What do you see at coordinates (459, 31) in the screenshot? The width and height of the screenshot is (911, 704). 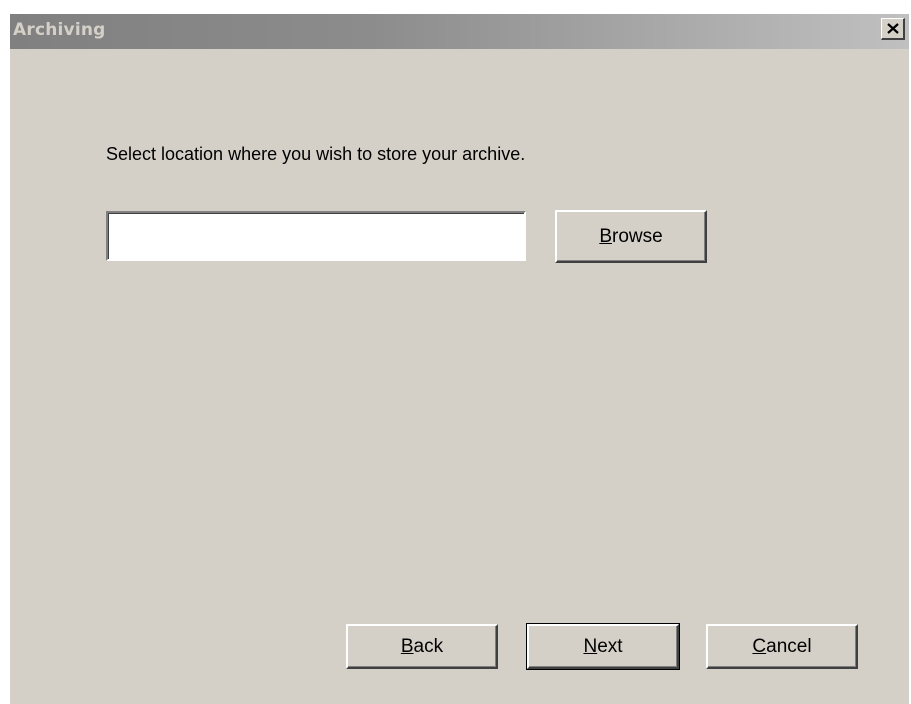 I see `title-bar: Archiving` at bounding box center [459, 31].